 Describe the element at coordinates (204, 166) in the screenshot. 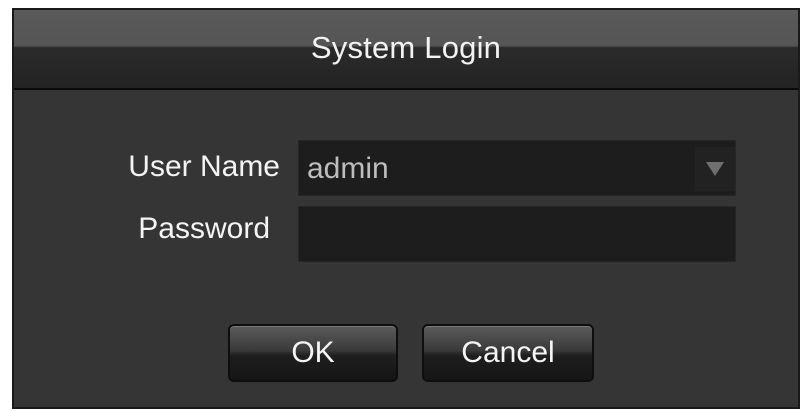

I see `user-name-label: User Name` at that location.